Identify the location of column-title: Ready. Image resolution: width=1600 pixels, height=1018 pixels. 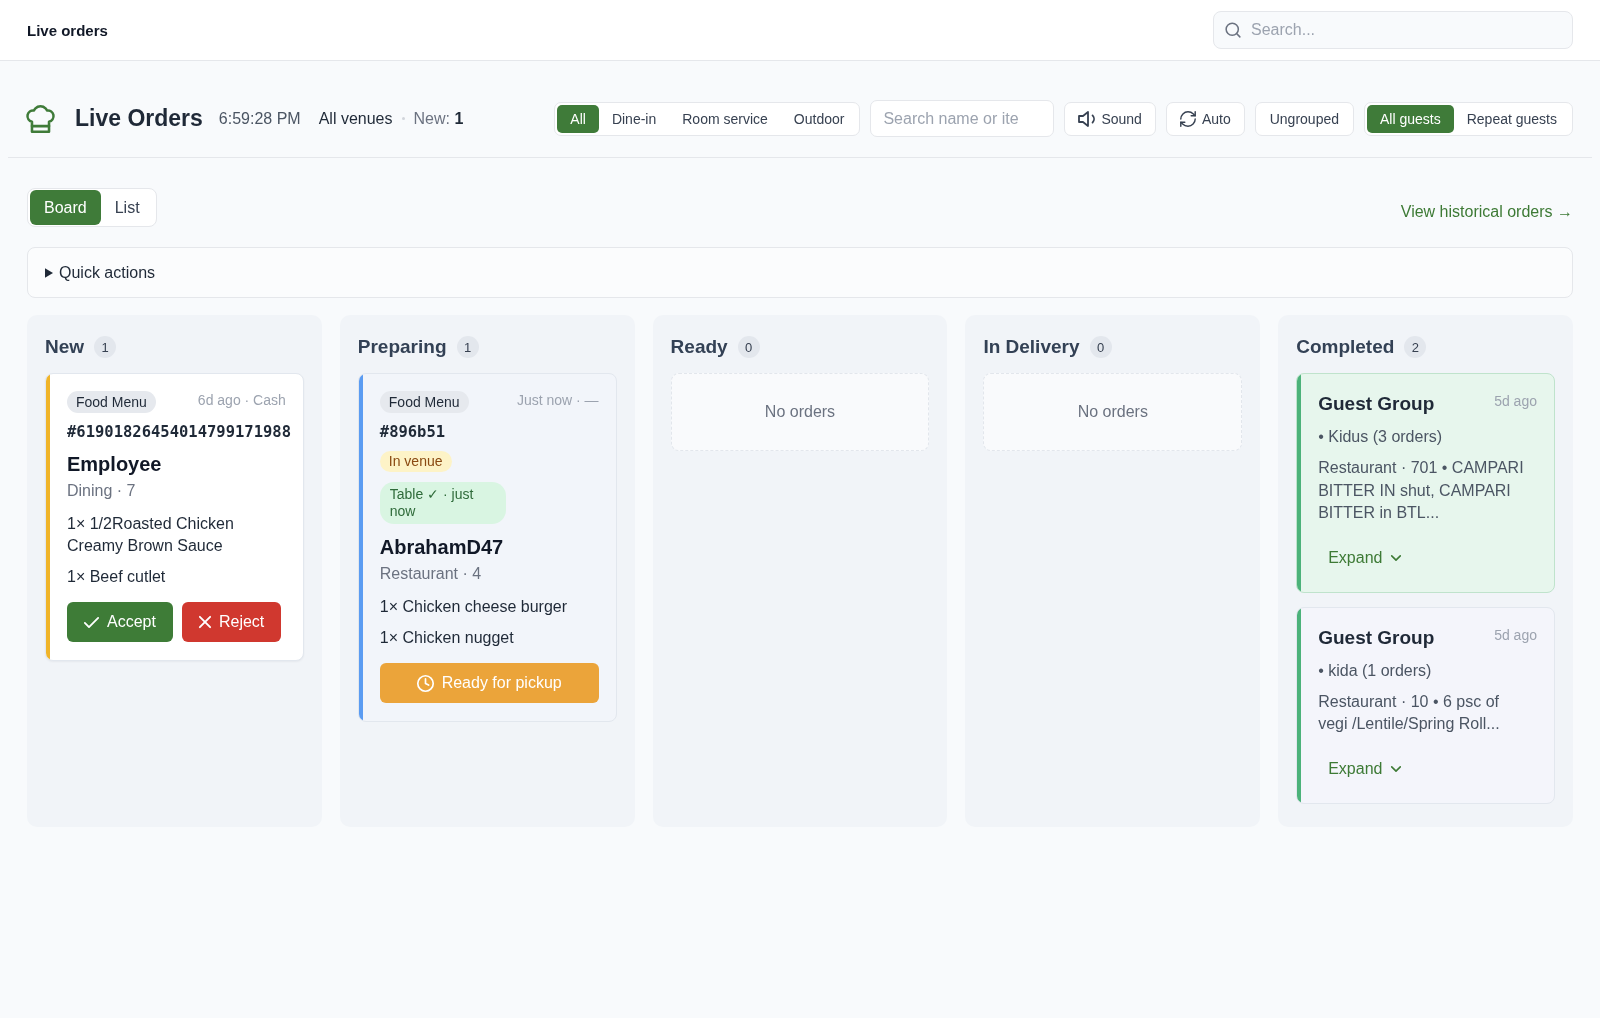
(699, 347).